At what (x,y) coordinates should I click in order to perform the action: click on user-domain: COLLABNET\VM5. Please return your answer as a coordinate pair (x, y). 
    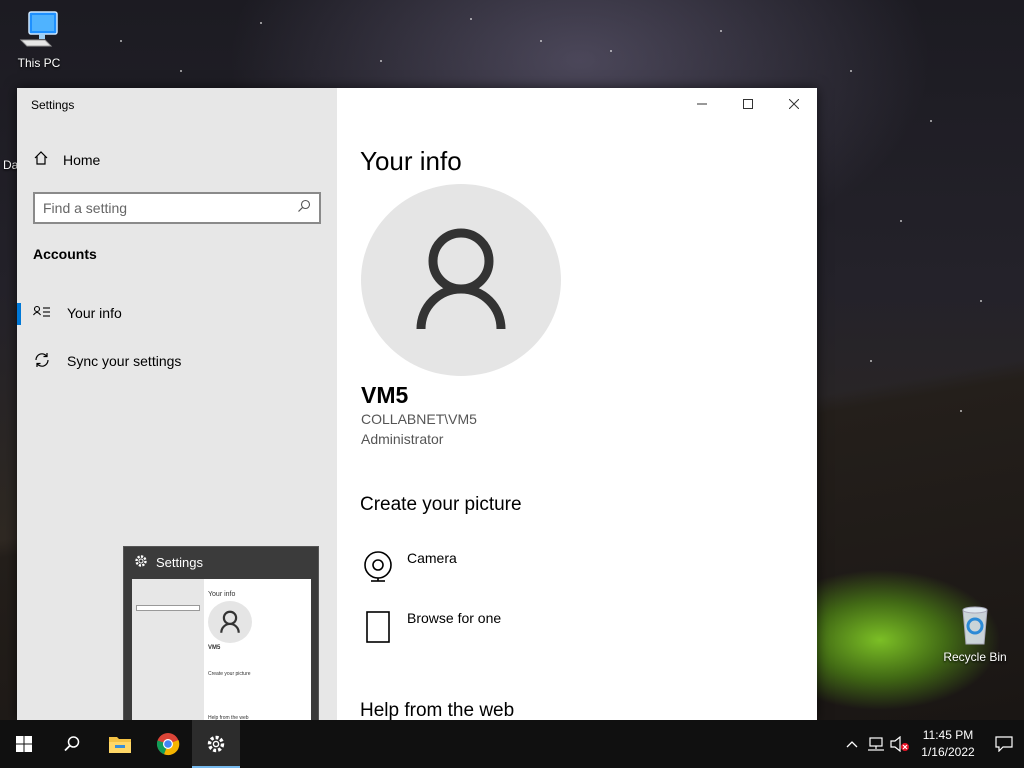
    Looking at the image, I should click on (419, 419).